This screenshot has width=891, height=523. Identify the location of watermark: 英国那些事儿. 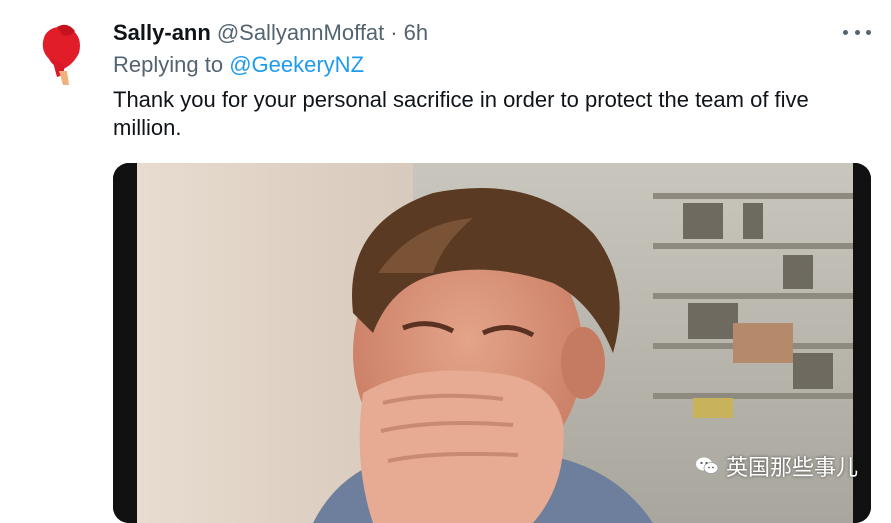
(776, 466).